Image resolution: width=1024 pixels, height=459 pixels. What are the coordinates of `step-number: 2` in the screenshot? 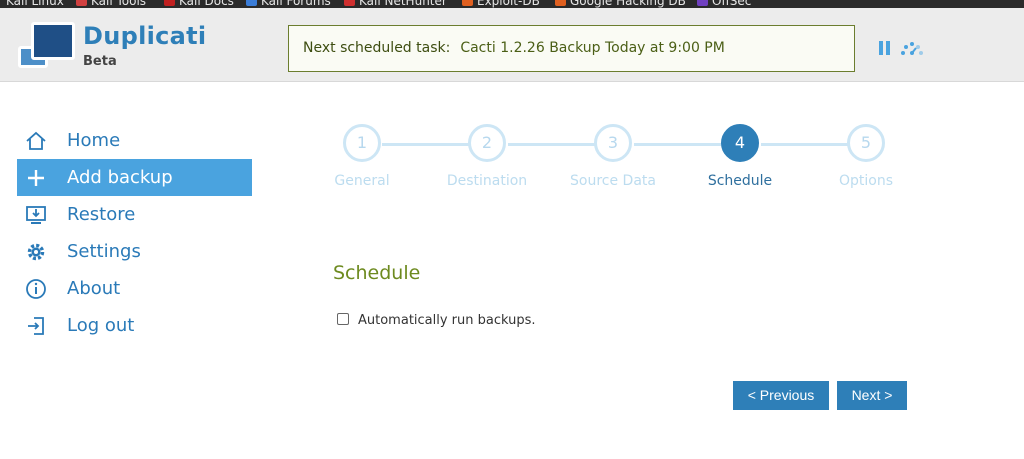 It's located at (487, 143).